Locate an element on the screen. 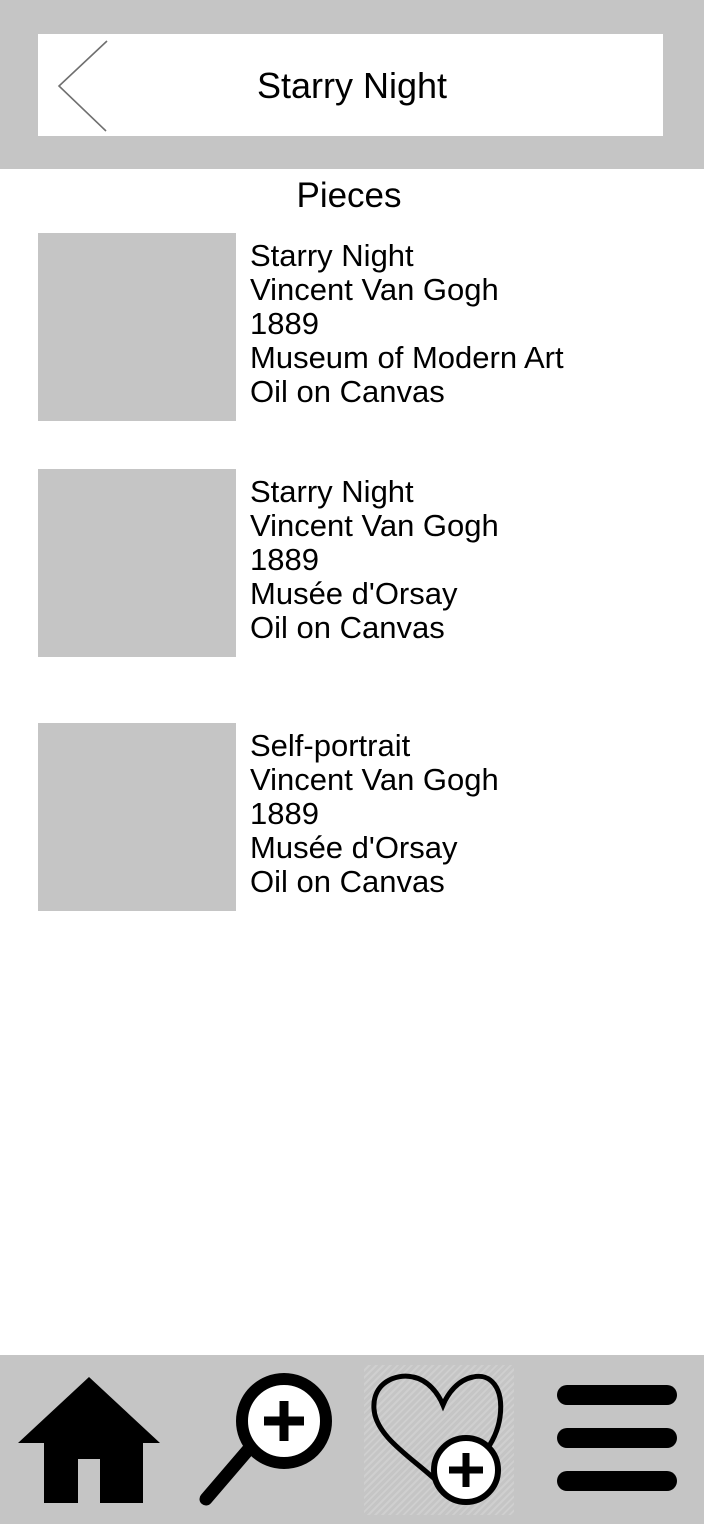 This screenshot has height=1524, width=704. header-bar: Starry Night is located at coordinates (352, 84).